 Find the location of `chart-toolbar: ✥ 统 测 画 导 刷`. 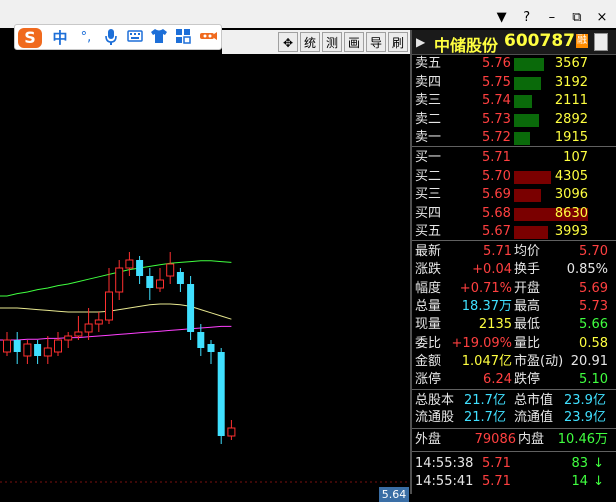

chart-toolbar: ✥ 统 测 画 导 刷 is located at coordinates (316, 42).